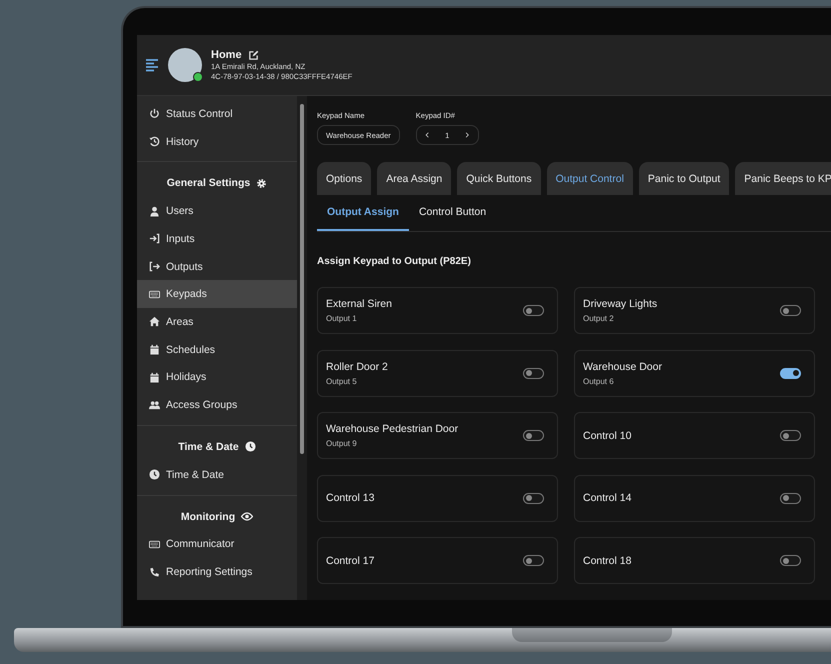 The width and height of the screenshot is (831, 664). What do you see at coordinates (154, 266) in the screenshot?
I see `arrow-out-icon` at bounding box center [154, 266].